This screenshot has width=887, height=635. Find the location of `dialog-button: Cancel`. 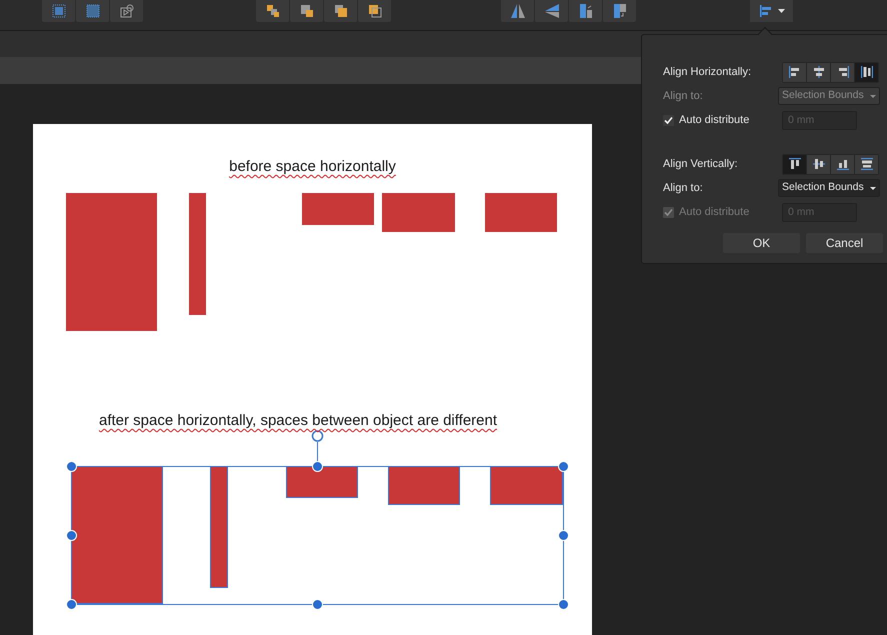

dialog-button: Cancel is located at coordinates (844, 243).